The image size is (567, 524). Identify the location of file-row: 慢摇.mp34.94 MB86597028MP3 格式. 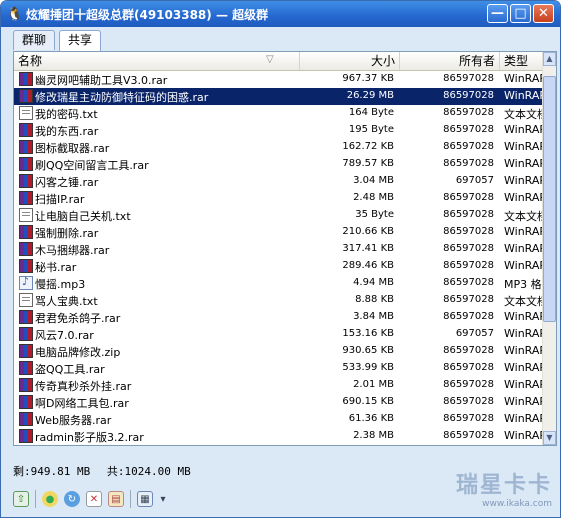
(279, 283).